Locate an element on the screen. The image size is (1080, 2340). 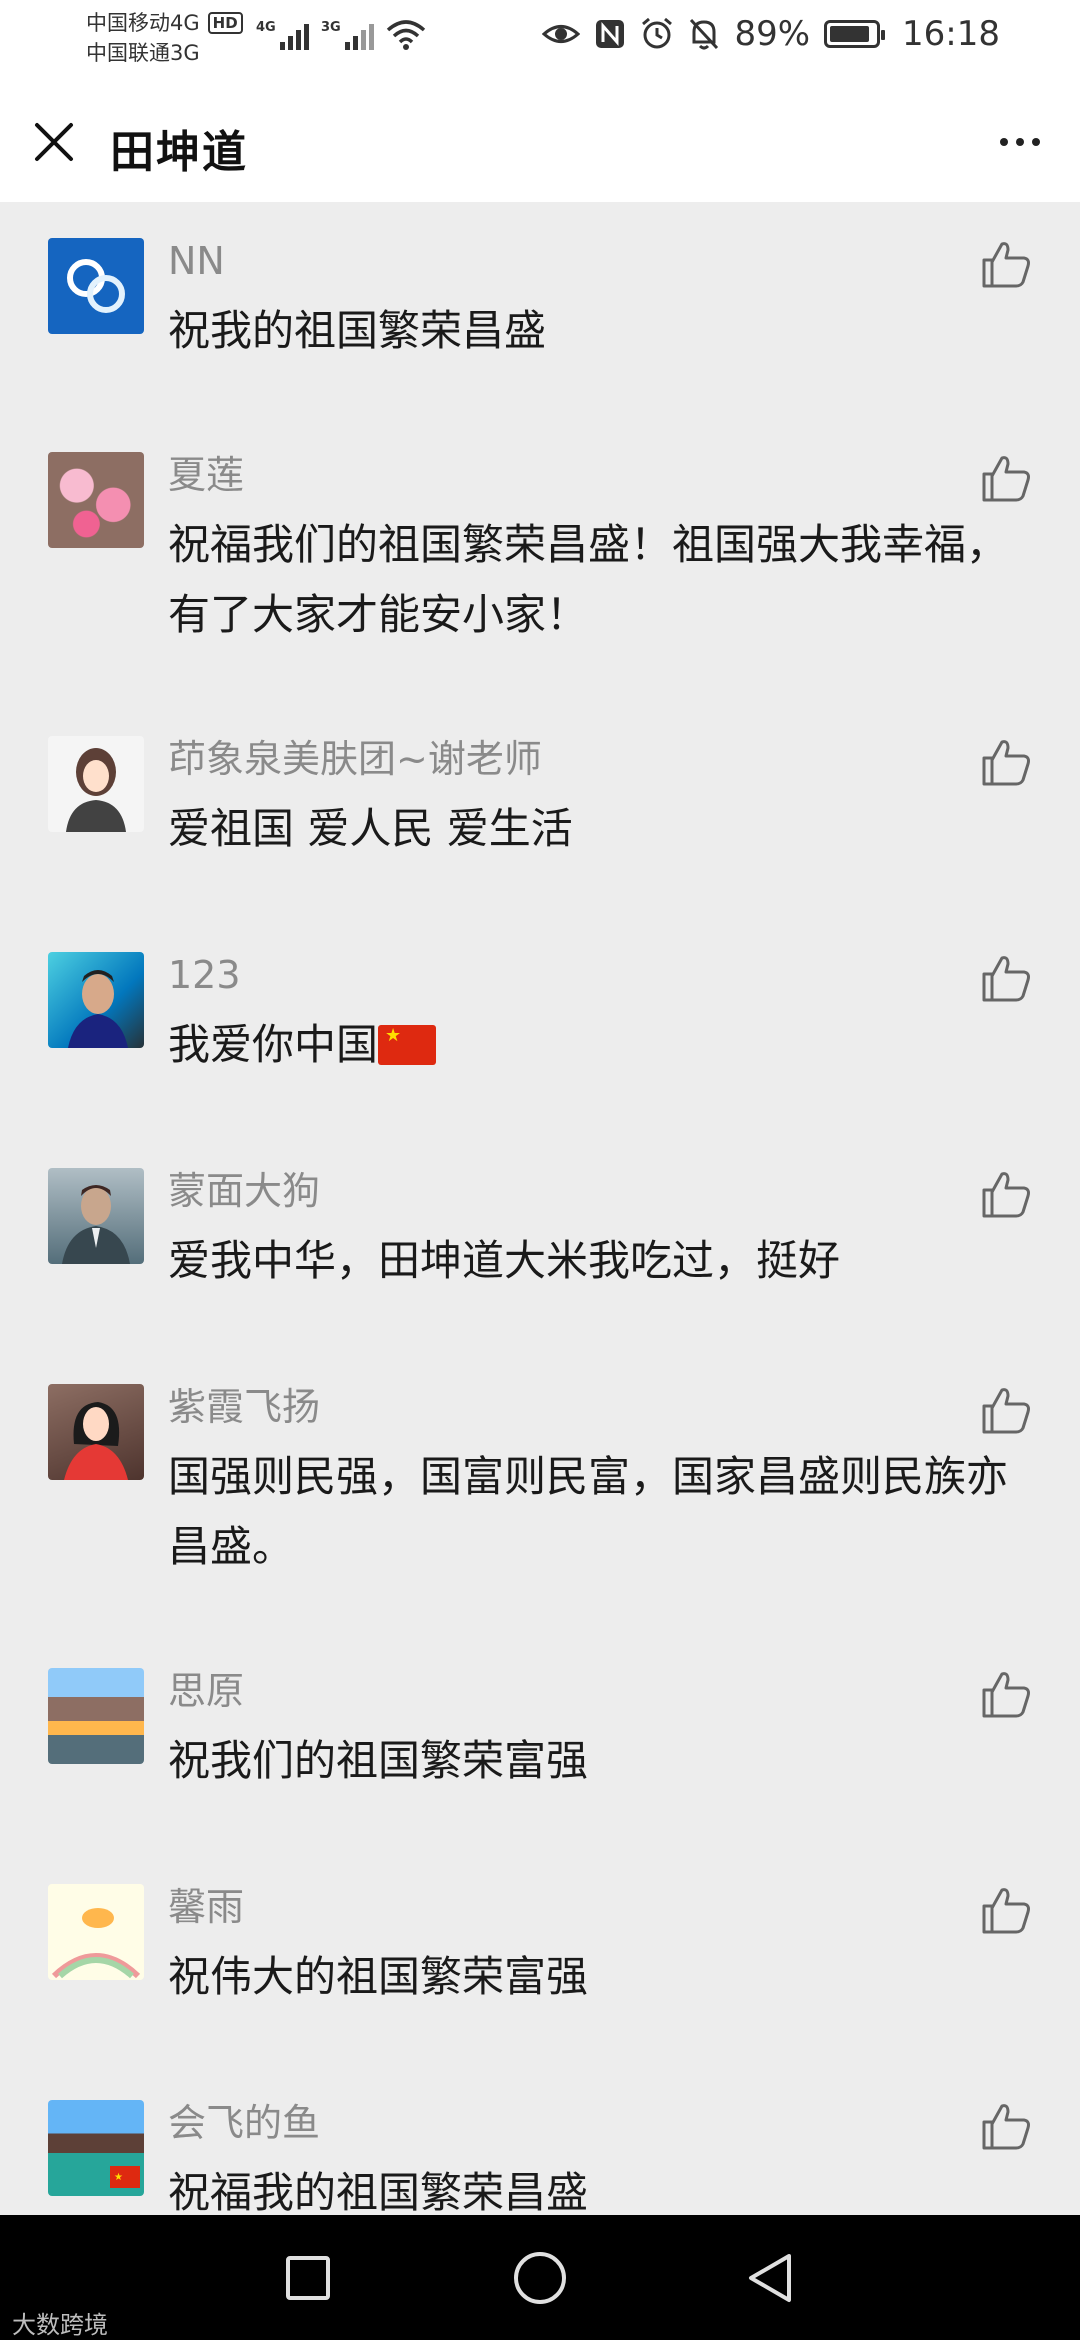
comment-text: 祝福我们的祖国繁荣昌盛！祖国强大我幸福，有了大家才能安小家！ is located at coordinates (588, 579).